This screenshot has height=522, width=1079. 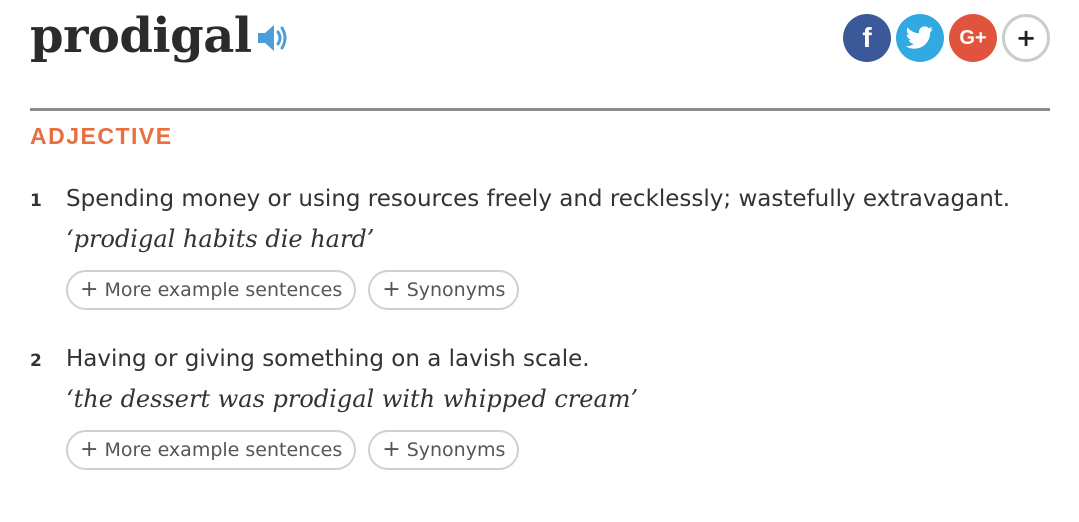 I want to click on twitter-icon, so click(x=919, y=37).